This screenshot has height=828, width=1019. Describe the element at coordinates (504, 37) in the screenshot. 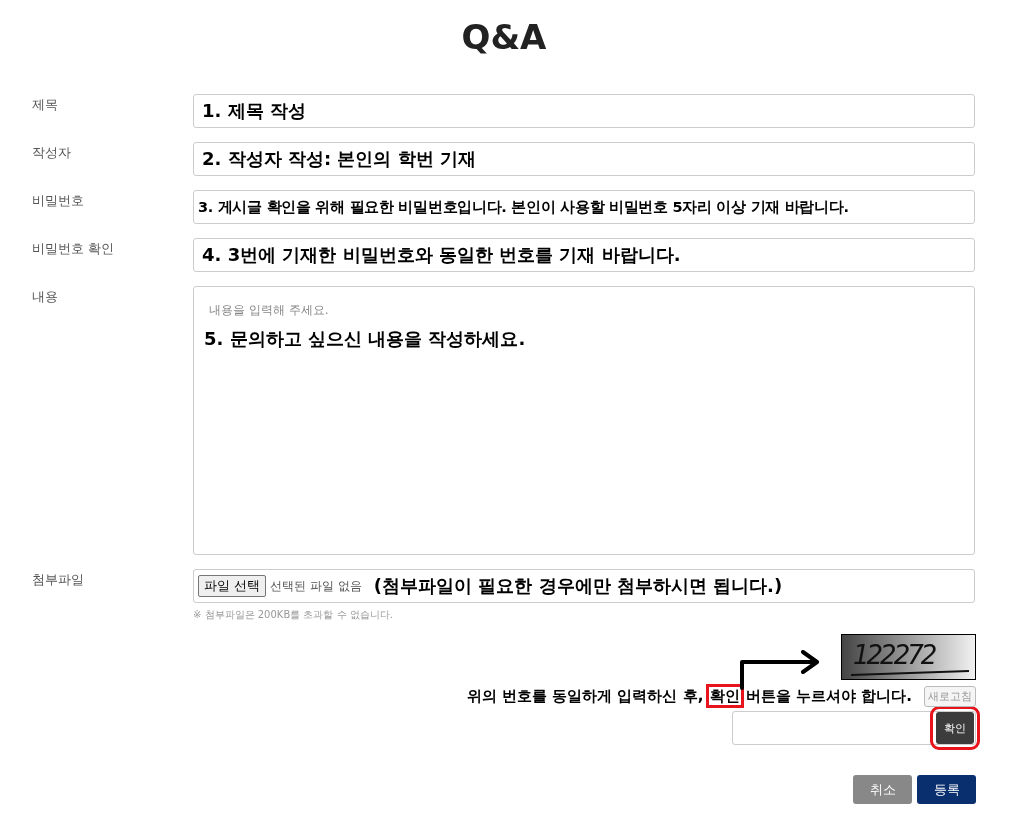

I see `page-title: Q&A` at that location.